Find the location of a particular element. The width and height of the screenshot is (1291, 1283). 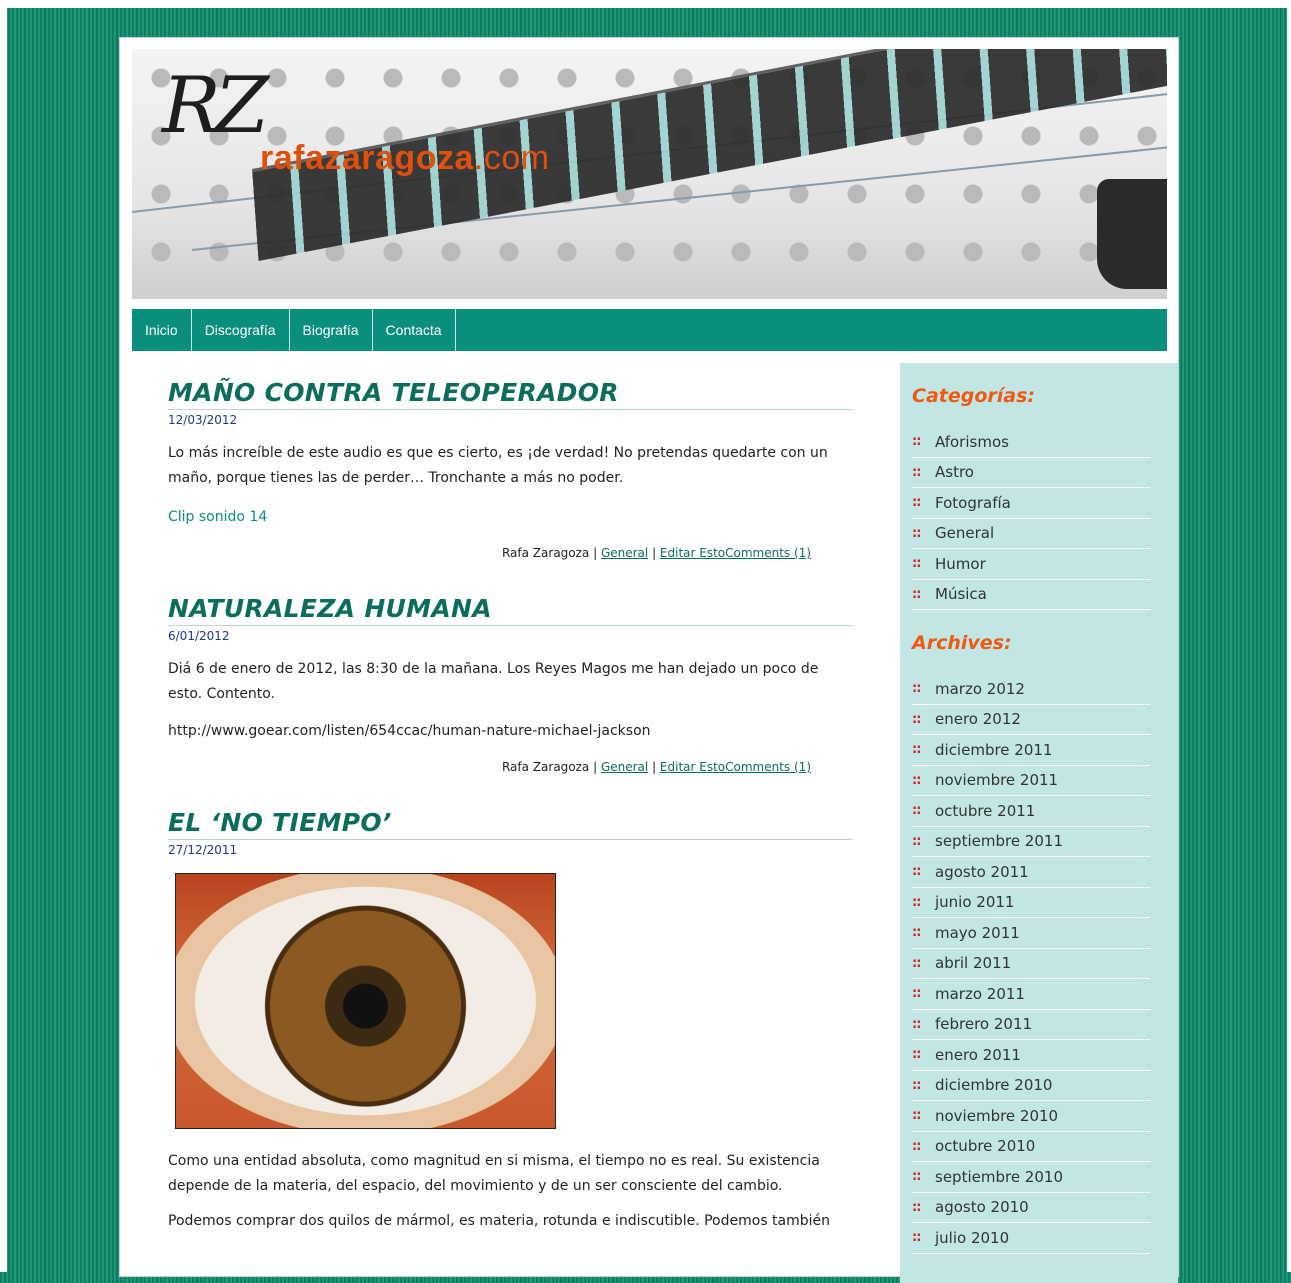

main-nav: Inicio Discografía Biografía Contacta is located at coordinates (649, 330).